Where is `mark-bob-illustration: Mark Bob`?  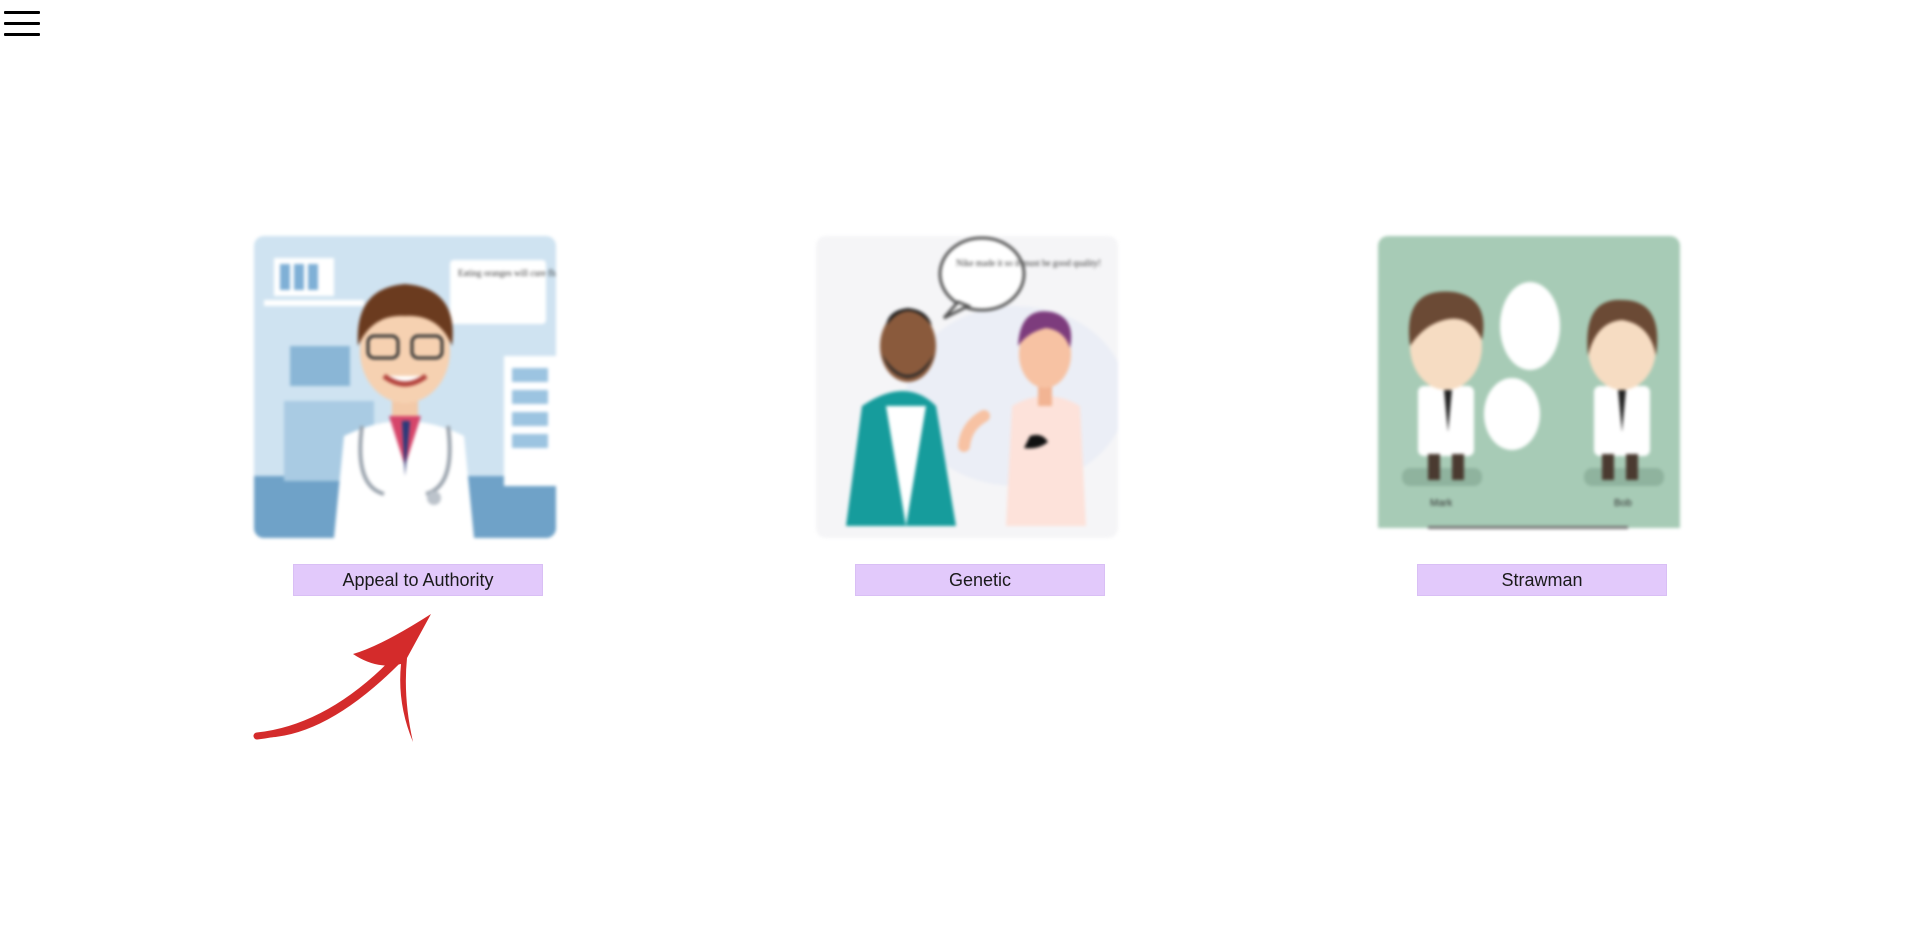 mark-bob-illustration: Mark Bob is located at coordinates (1529, 387).